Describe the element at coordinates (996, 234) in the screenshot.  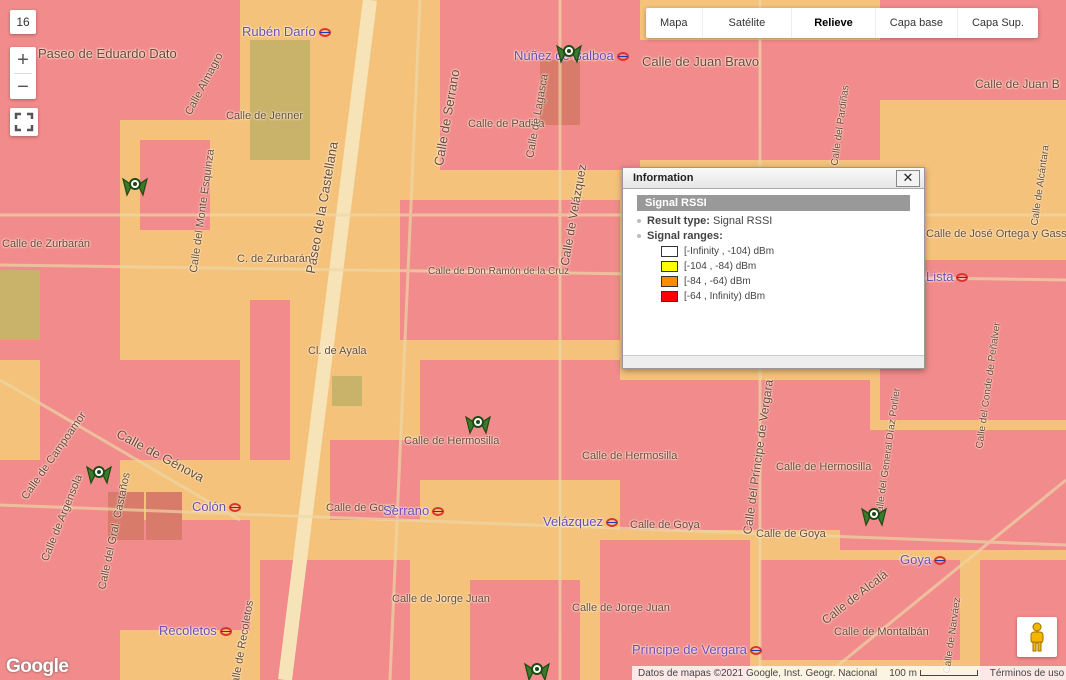
I see `street-label: Calle de José Ortega y Gasset` at that location.